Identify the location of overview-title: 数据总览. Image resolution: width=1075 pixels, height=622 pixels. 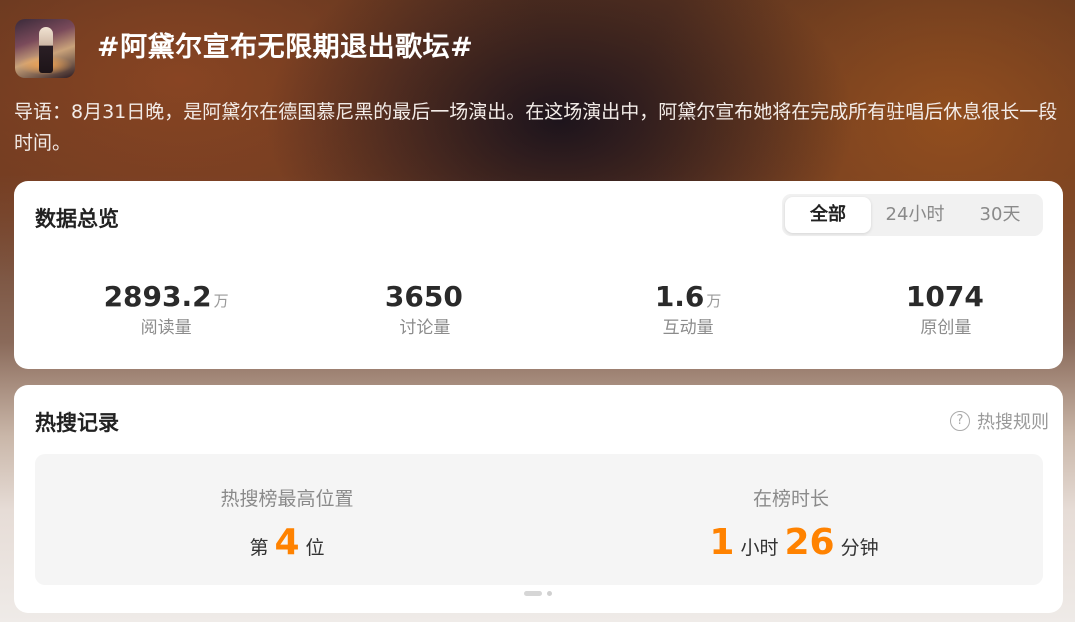
(77, 219).